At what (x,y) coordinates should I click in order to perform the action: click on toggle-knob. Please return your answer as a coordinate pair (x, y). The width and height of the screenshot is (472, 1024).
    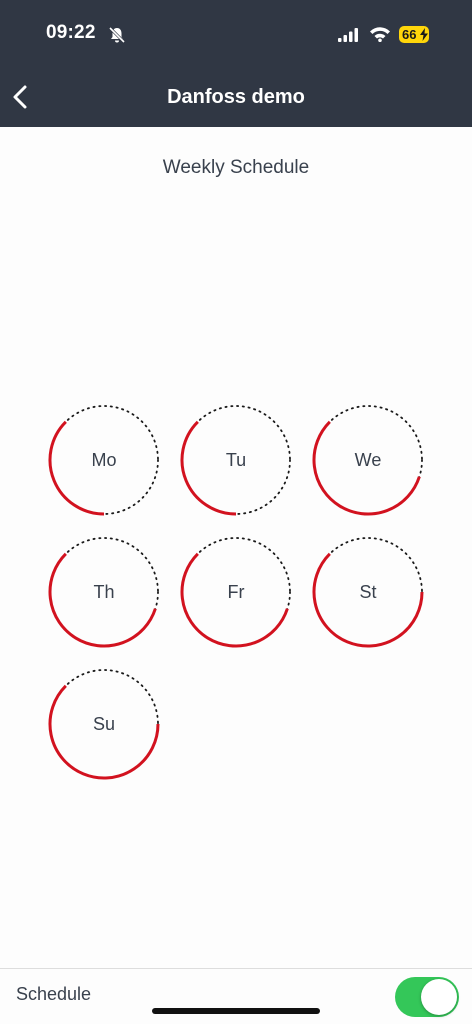
    Looking at the image, I should click on (439, 997).